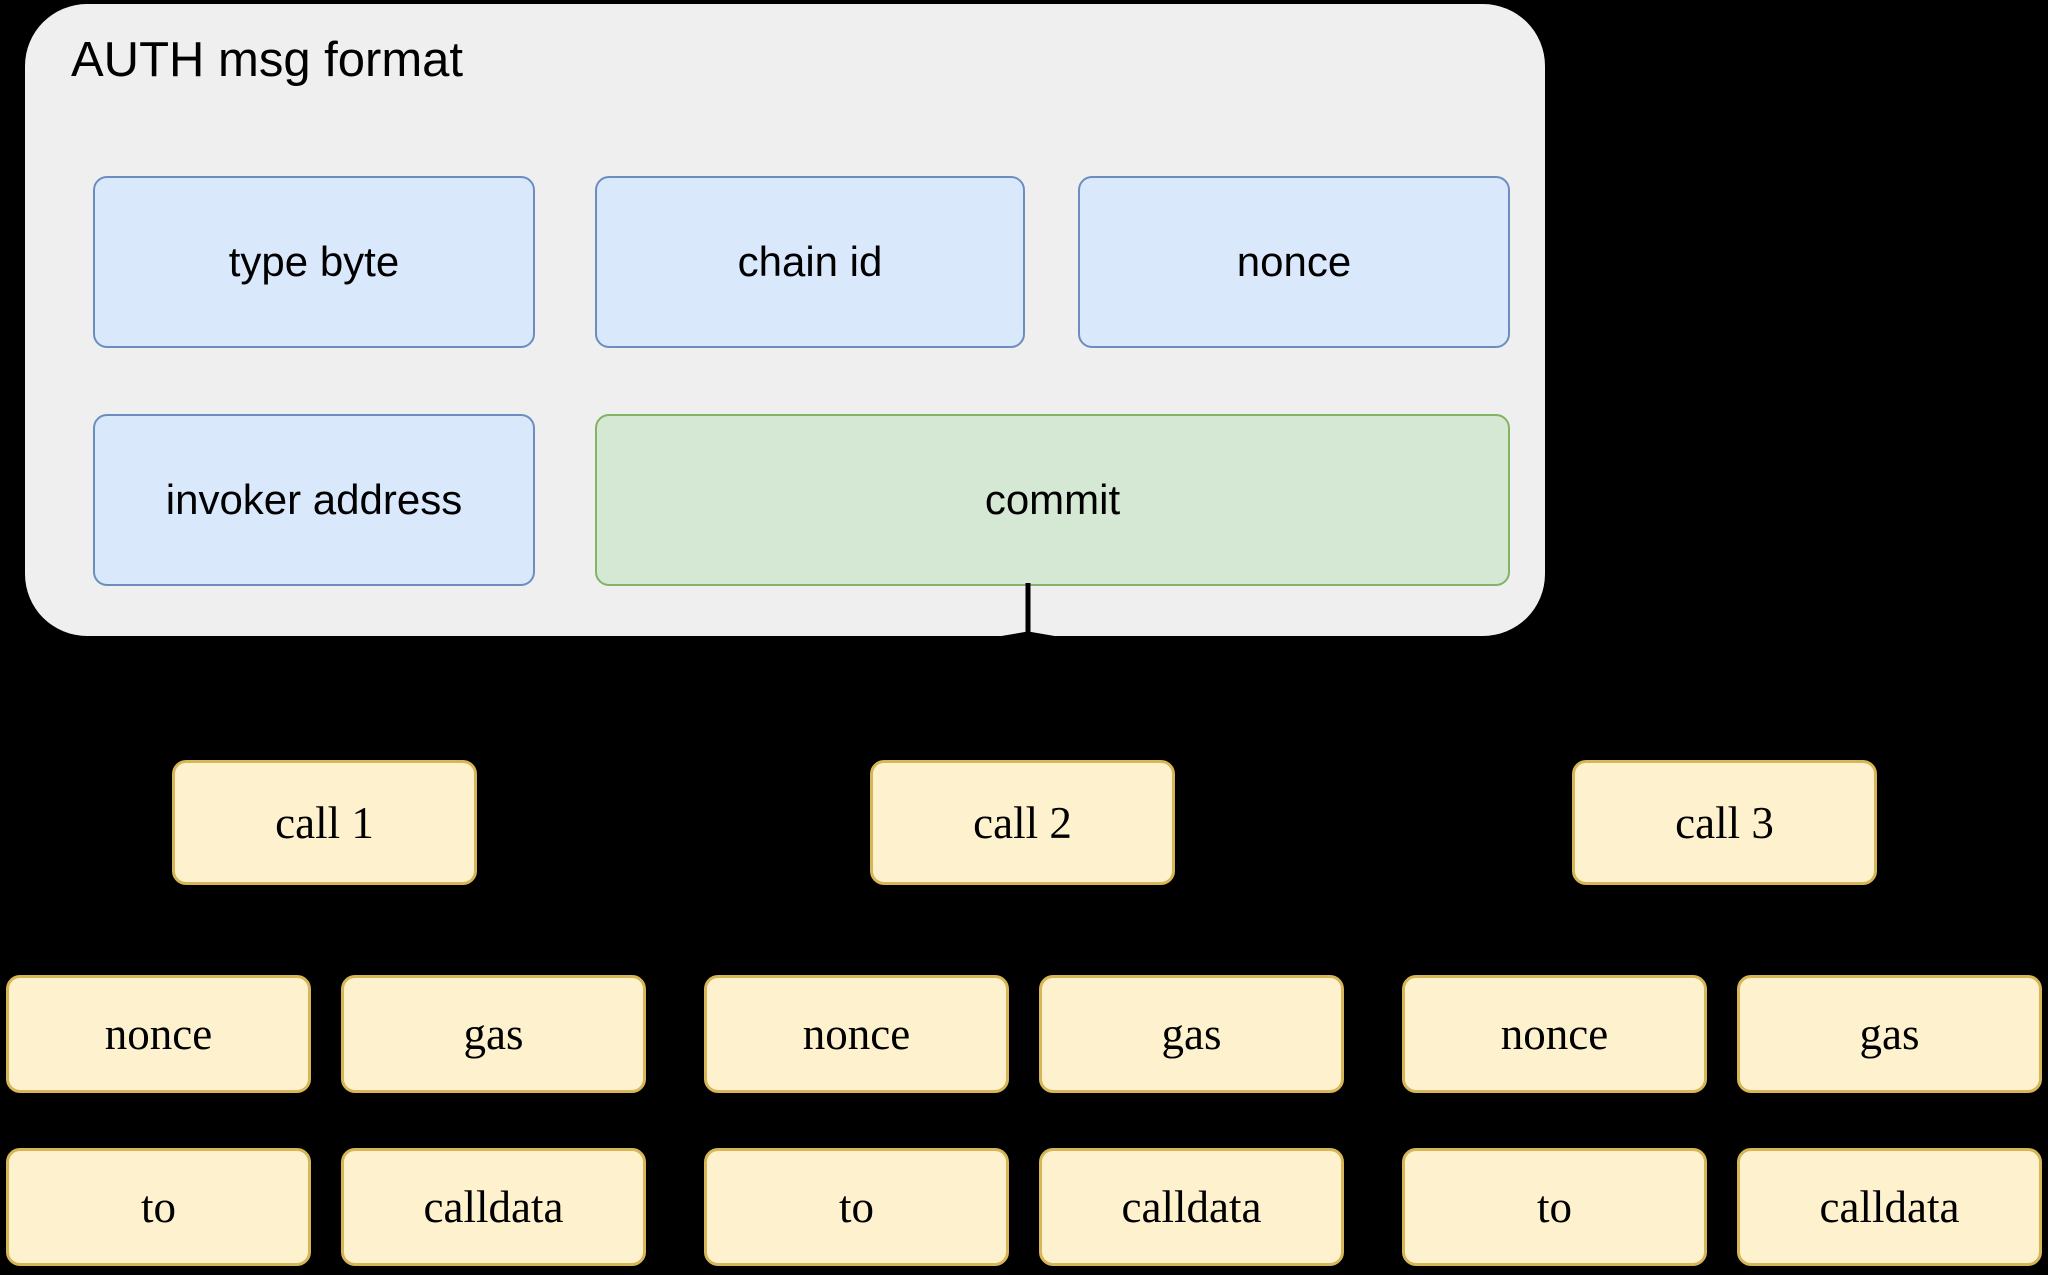 This screenshot has height=1275, width=2048. Describe the element at coordinates (1889, 1207) in the screenshot. I see `call-3-field-calldata: calldata` at that location.